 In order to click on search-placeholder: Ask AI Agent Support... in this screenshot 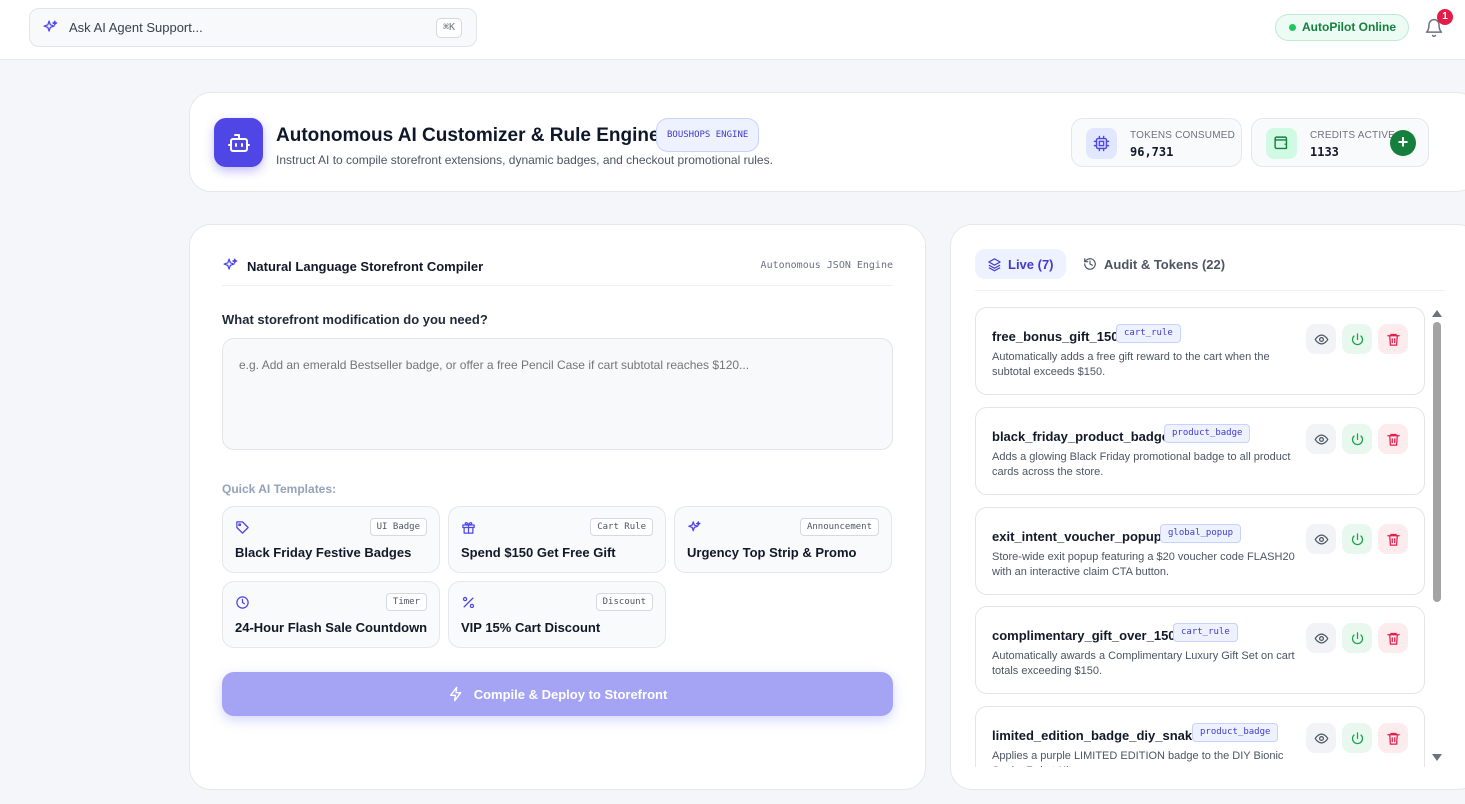, I will do `click(136, 27)`.